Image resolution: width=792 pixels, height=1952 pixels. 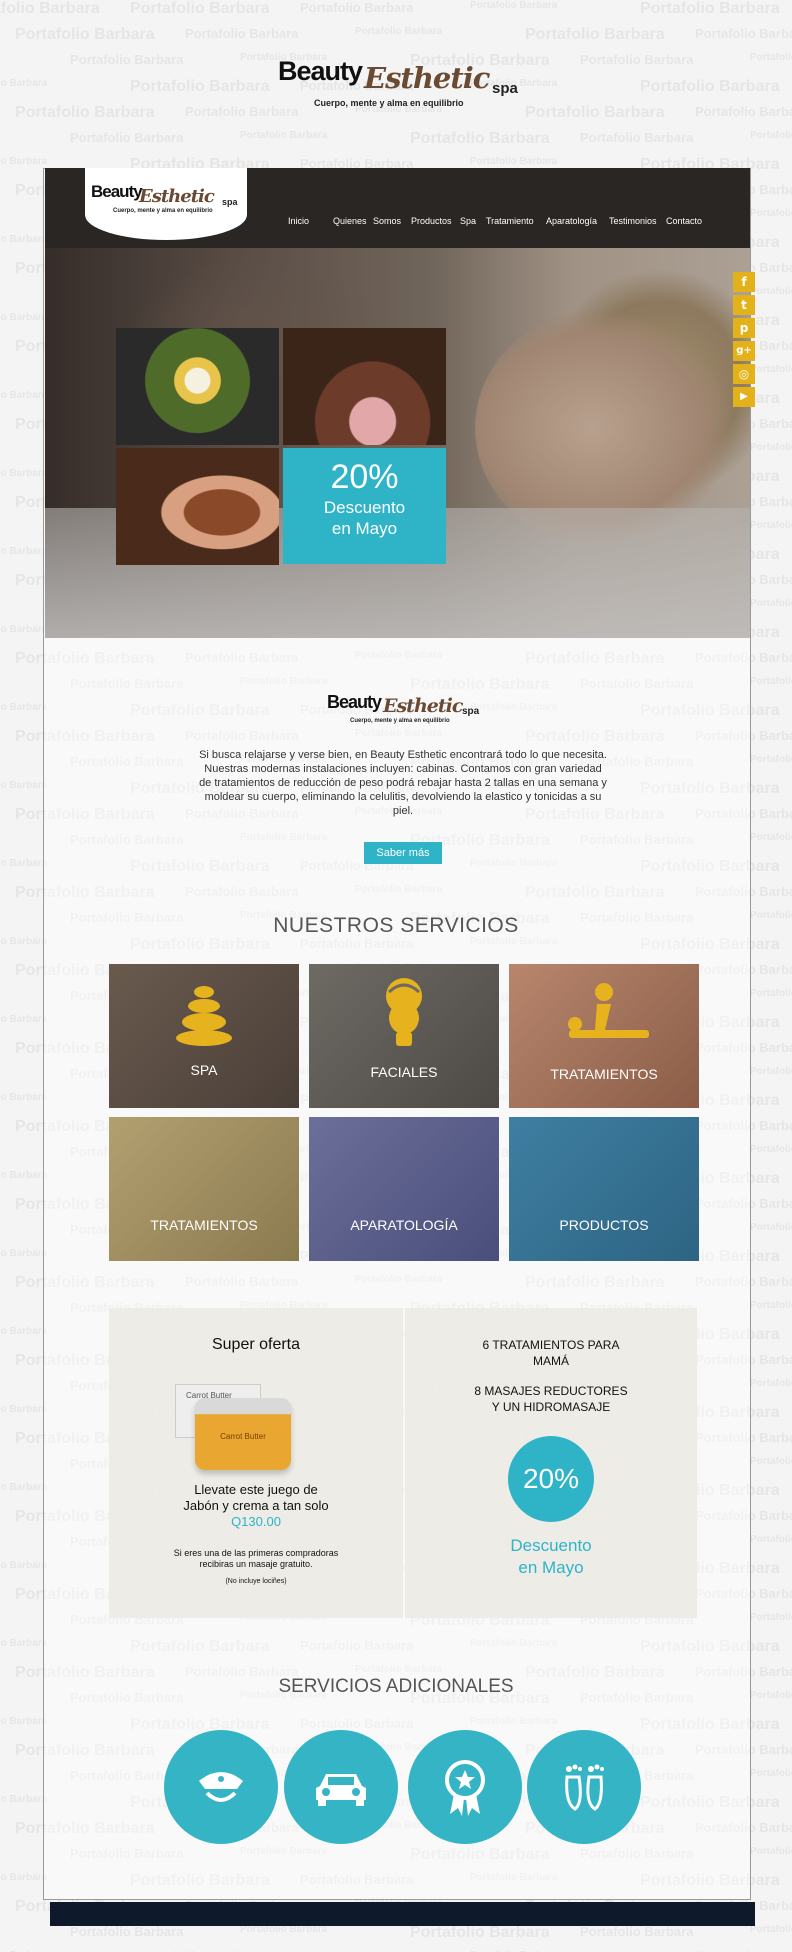 I want to click on footprints-icon, so click(x=584, y=1787).